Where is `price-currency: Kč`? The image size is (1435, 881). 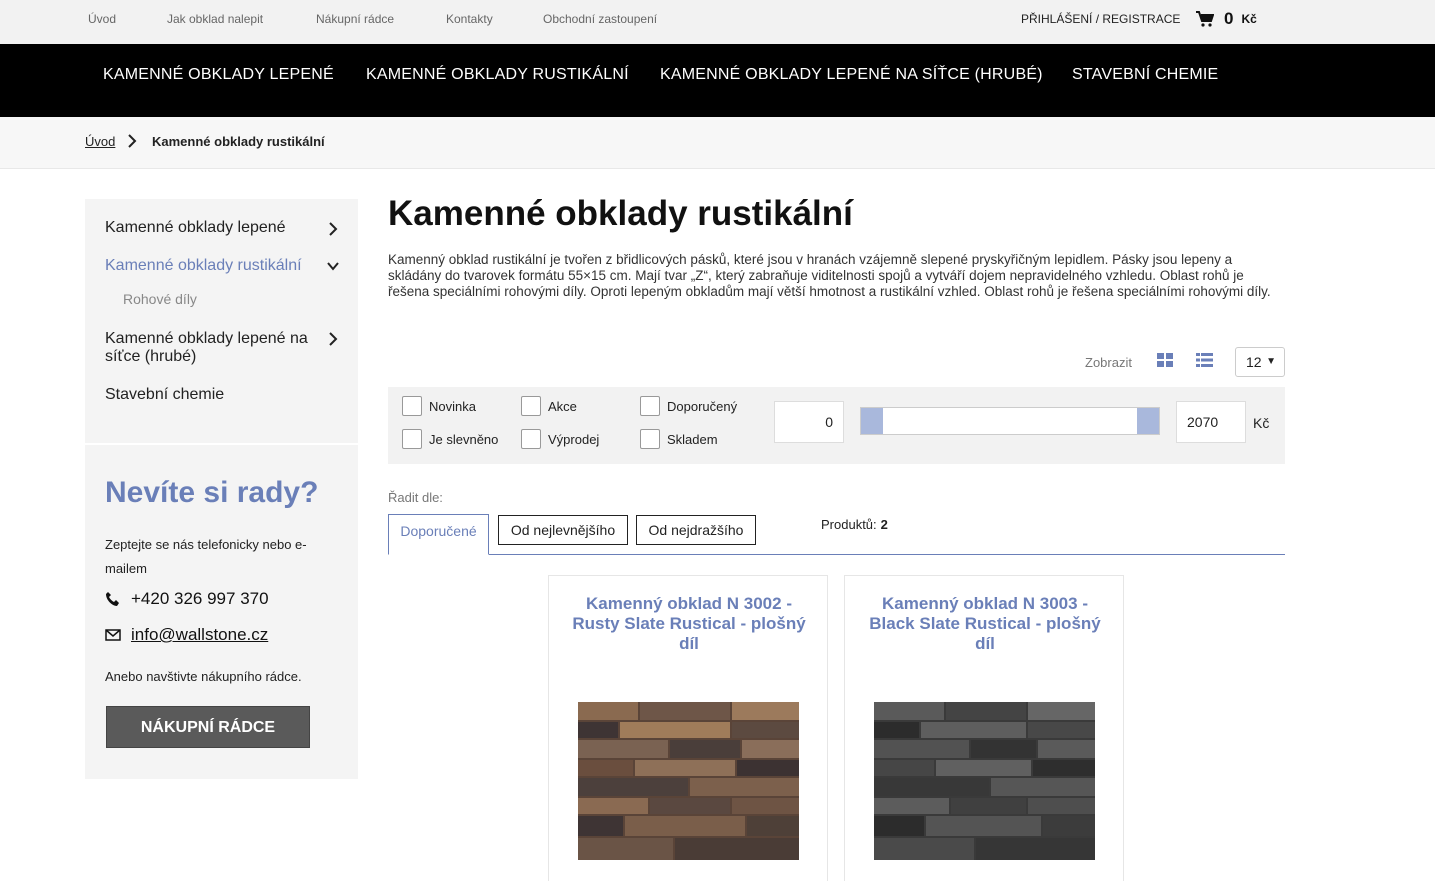
price-currency: Kč is located at coordinates (1261, 423).